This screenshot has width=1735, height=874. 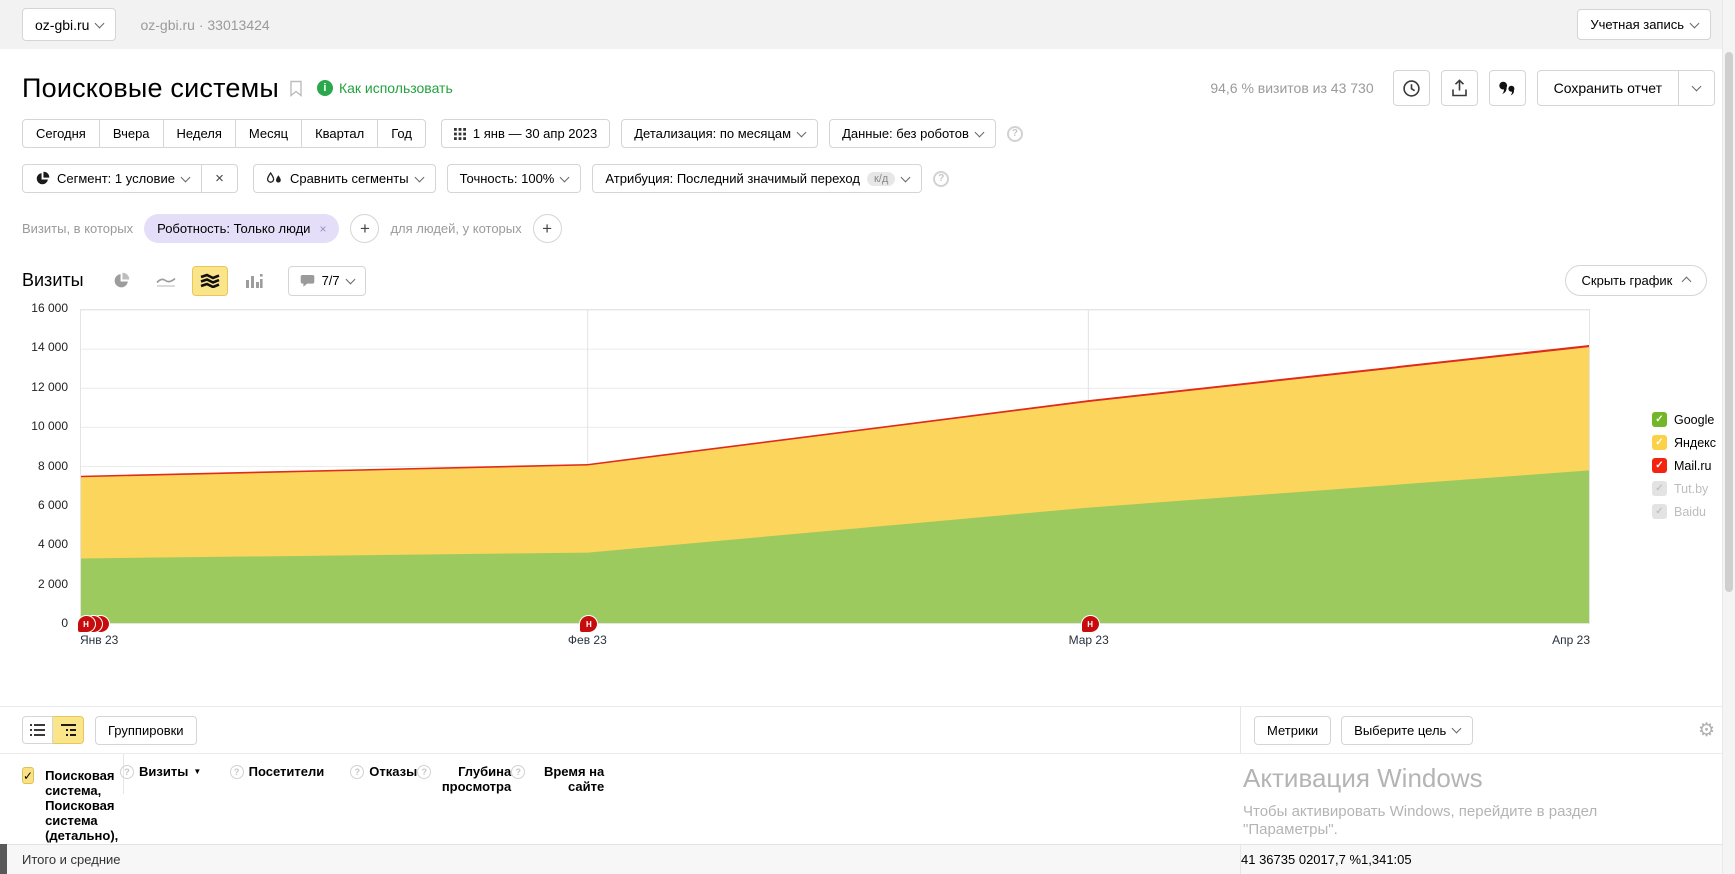 I want to click on tree-view-button, so click(x=68, y=730).